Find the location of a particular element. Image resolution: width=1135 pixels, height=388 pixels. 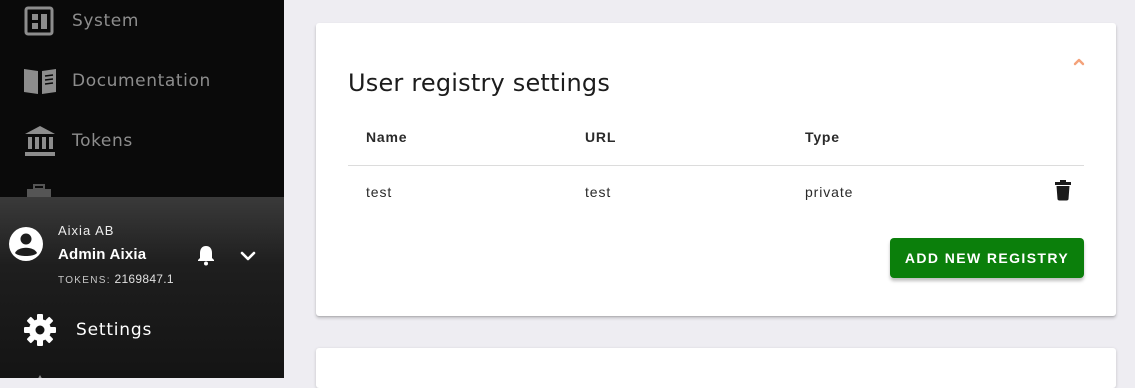

sidebar-item-label: Settings is located at coordinates (114, 330).